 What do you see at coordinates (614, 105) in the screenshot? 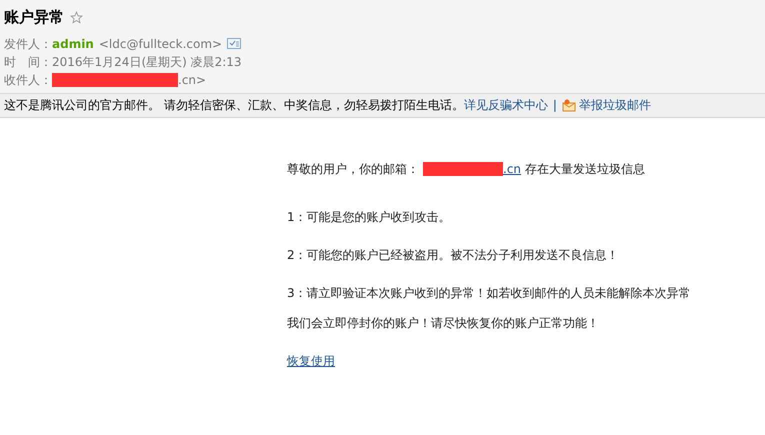
I see `report-spam-link: 举报垃圾邮件` at bounding box center [614, 105].